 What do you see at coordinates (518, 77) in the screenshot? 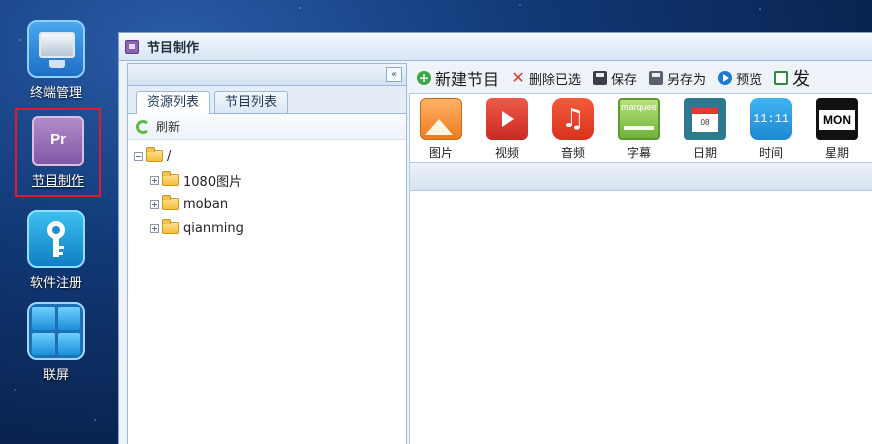
I see `delete-x-icon: ✕` at bounding box center [518, 77].